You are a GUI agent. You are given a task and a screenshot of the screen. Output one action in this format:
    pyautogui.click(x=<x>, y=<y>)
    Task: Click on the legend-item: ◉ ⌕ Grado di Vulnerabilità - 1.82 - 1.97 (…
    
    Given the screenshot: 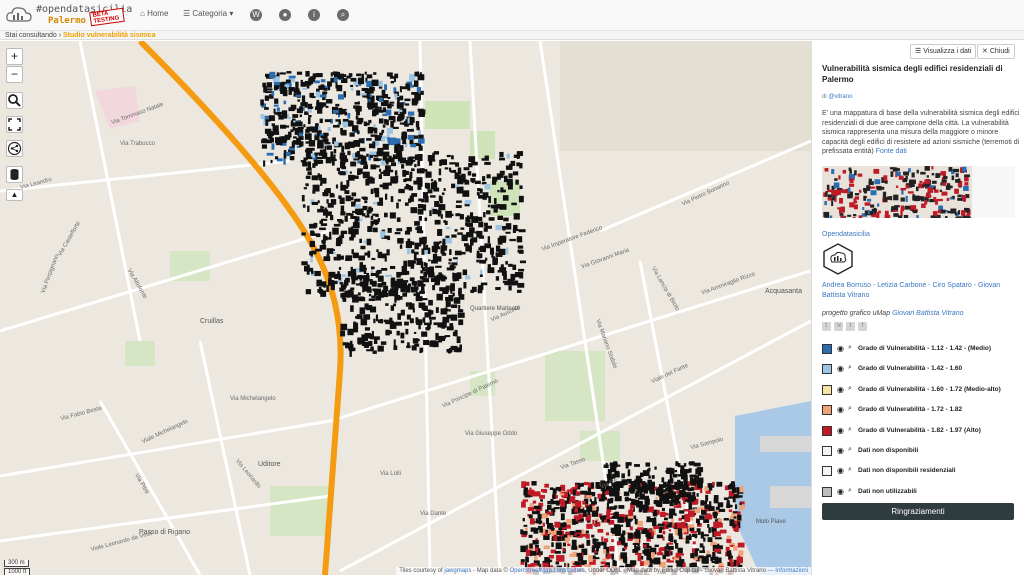 What is the action you would take?
    pyautogui.click(x=922, y=431)
    